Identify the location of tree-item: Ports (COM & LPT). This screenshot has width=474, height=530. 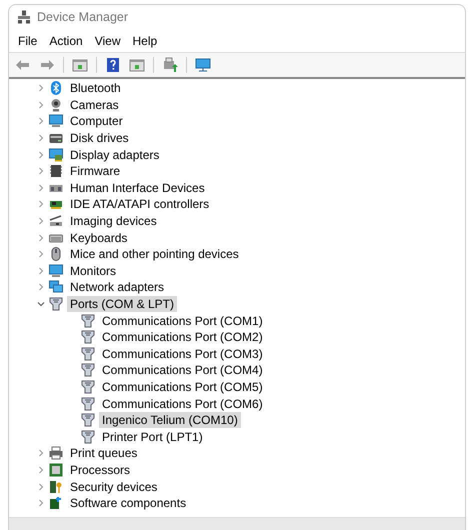
(122, 304).